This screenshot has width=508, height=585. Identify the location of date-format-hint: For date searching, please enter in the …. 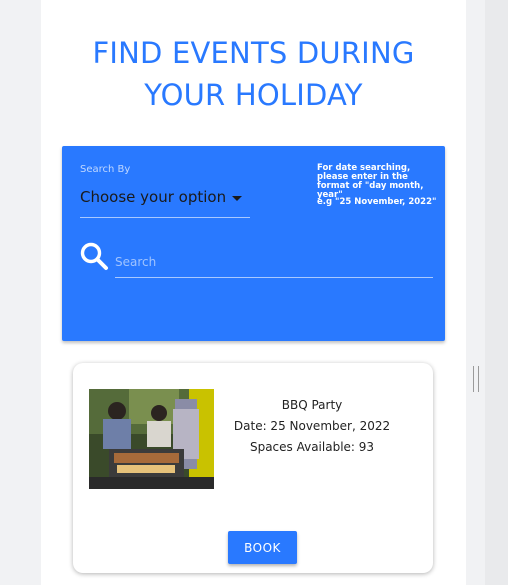
(370, 181).